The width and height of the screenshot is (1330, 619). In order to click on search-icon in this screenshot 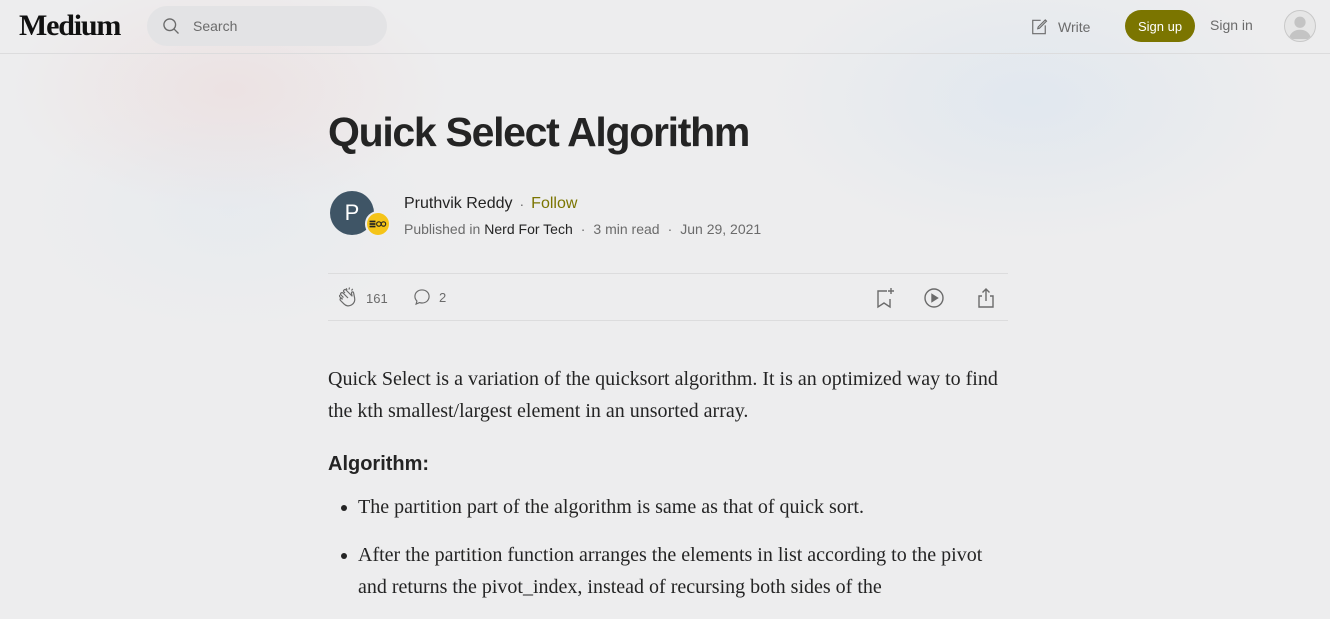, I will do `click(171, 26)`.